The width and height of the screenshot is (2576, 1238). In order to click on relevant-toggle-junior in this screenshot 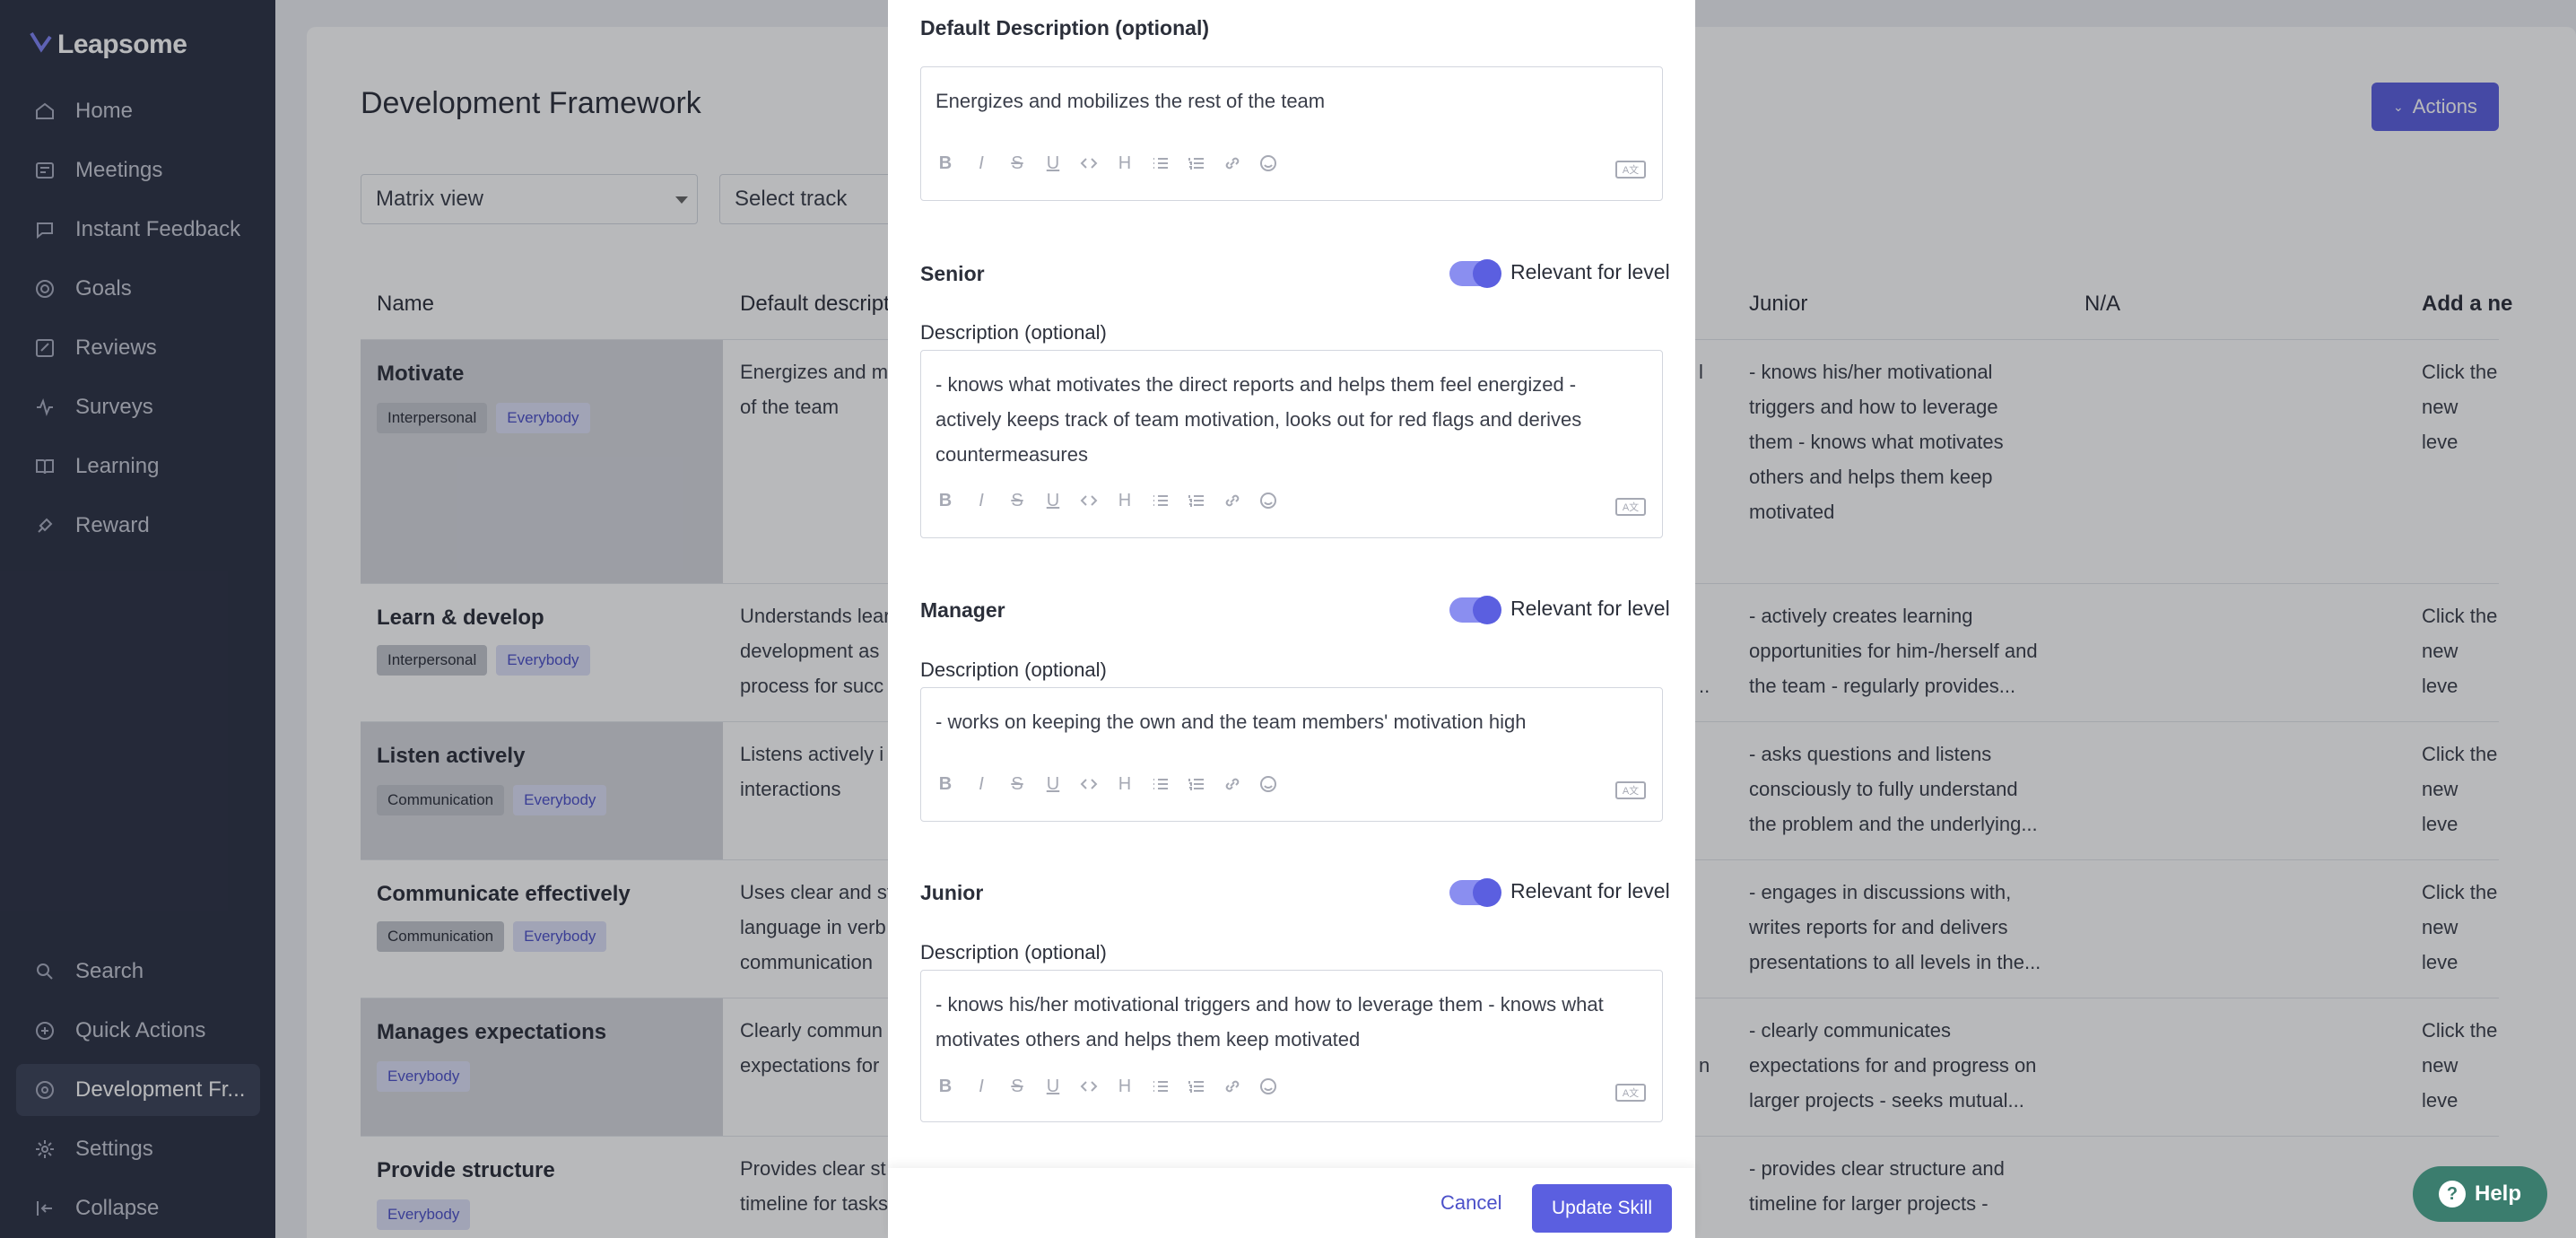, I will do `click(1475, 892)`.